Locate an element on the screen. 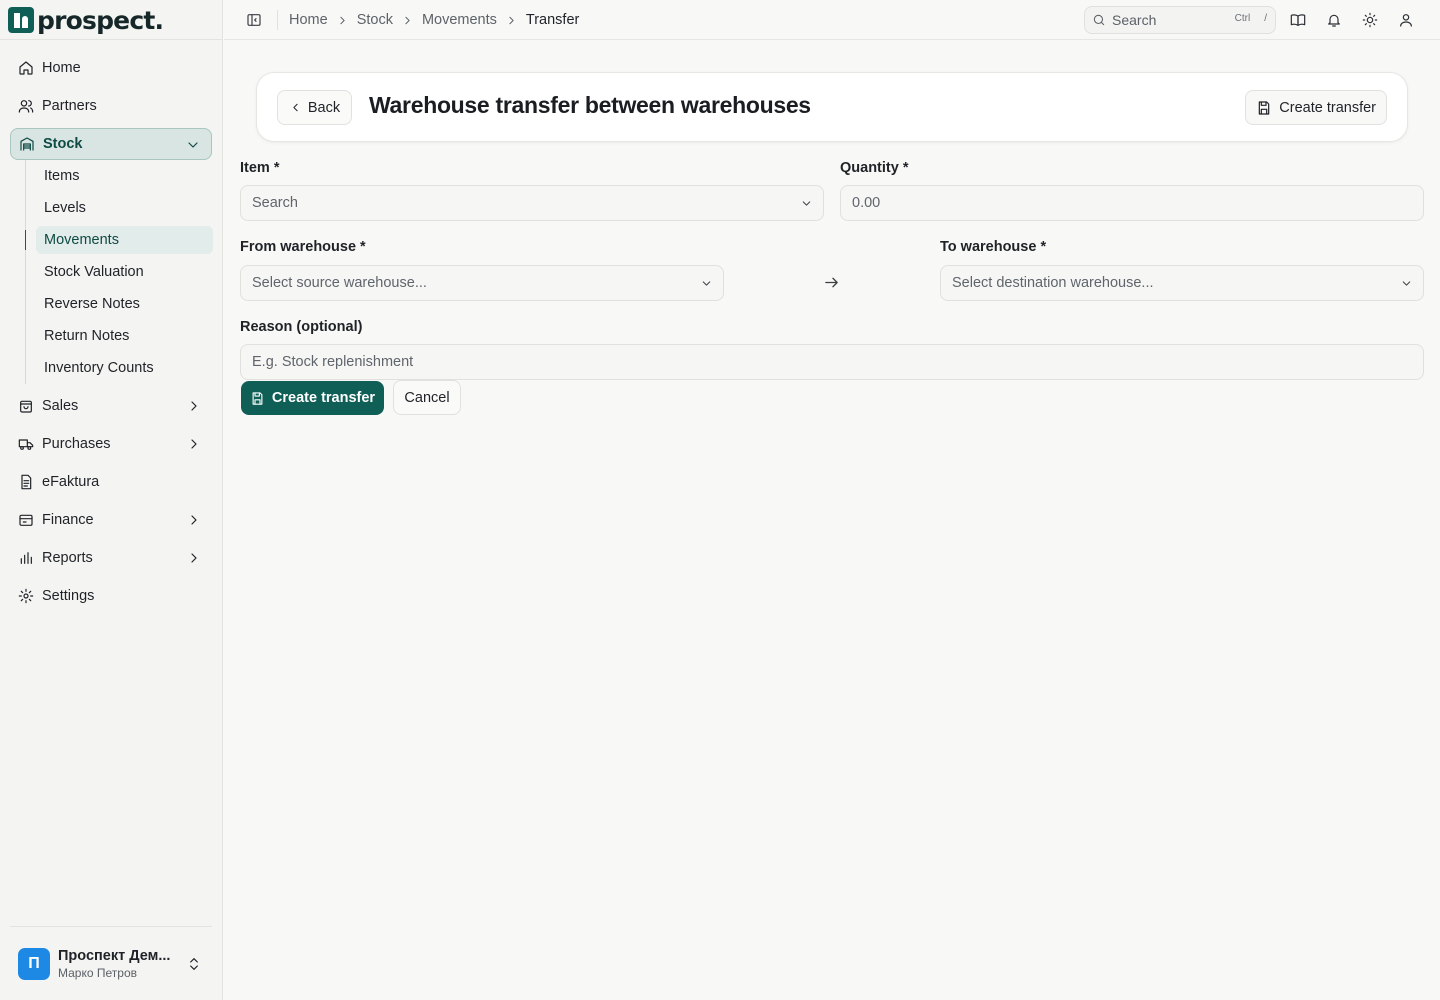 Image resolution: width=1440 pixels, height=1000 pixels. back-label: Back is located at coordinates (324, 107).